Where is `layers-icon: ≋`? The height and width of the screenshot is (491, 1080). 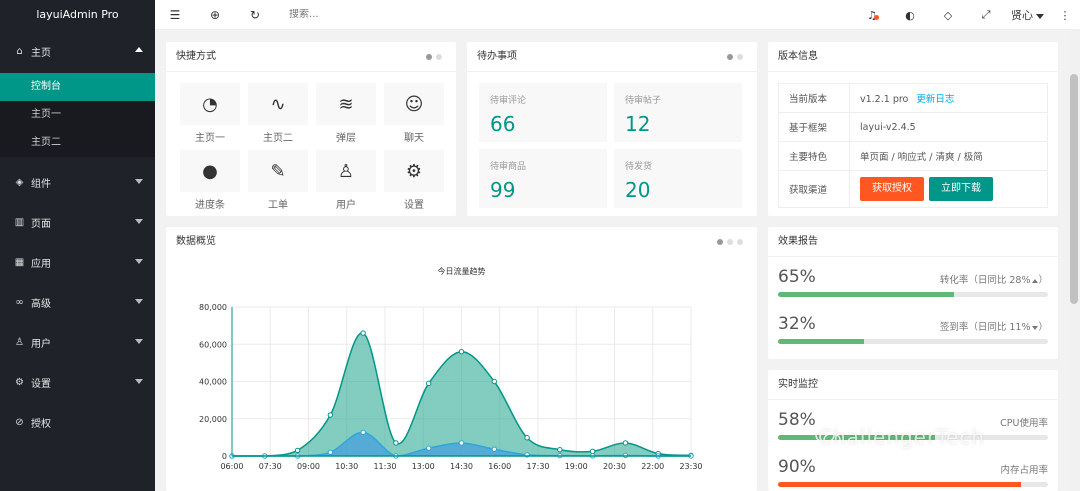 layers-icon: ≋ is located at coordinates (346, 104).